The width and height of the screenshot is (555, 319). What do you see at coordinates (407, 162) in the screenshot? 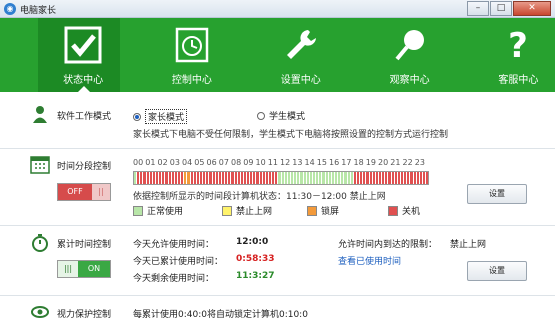
I see `hour-label: 22` at bounding box center [407, 162].